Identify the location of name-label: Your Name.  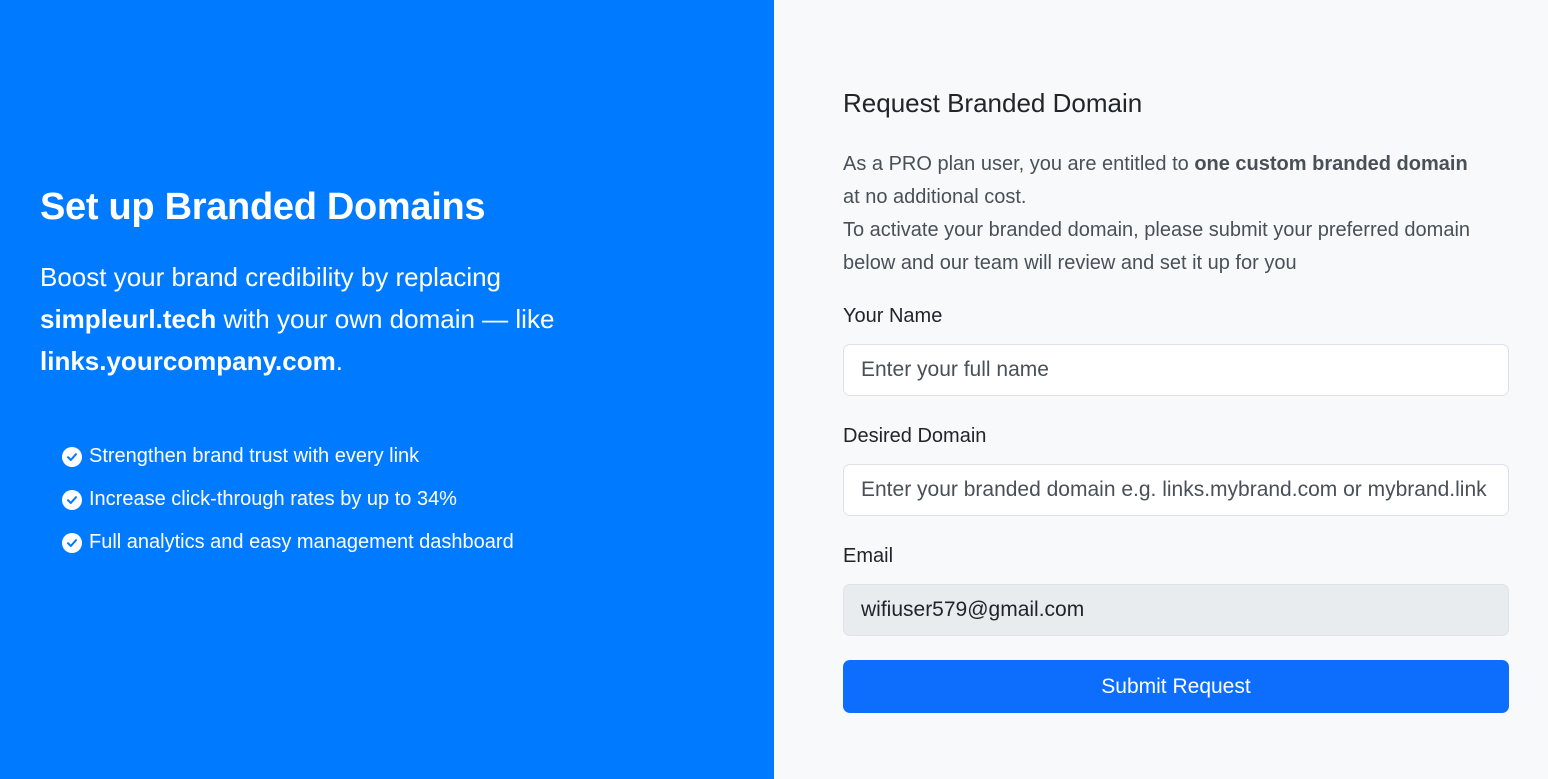
(893, 316).